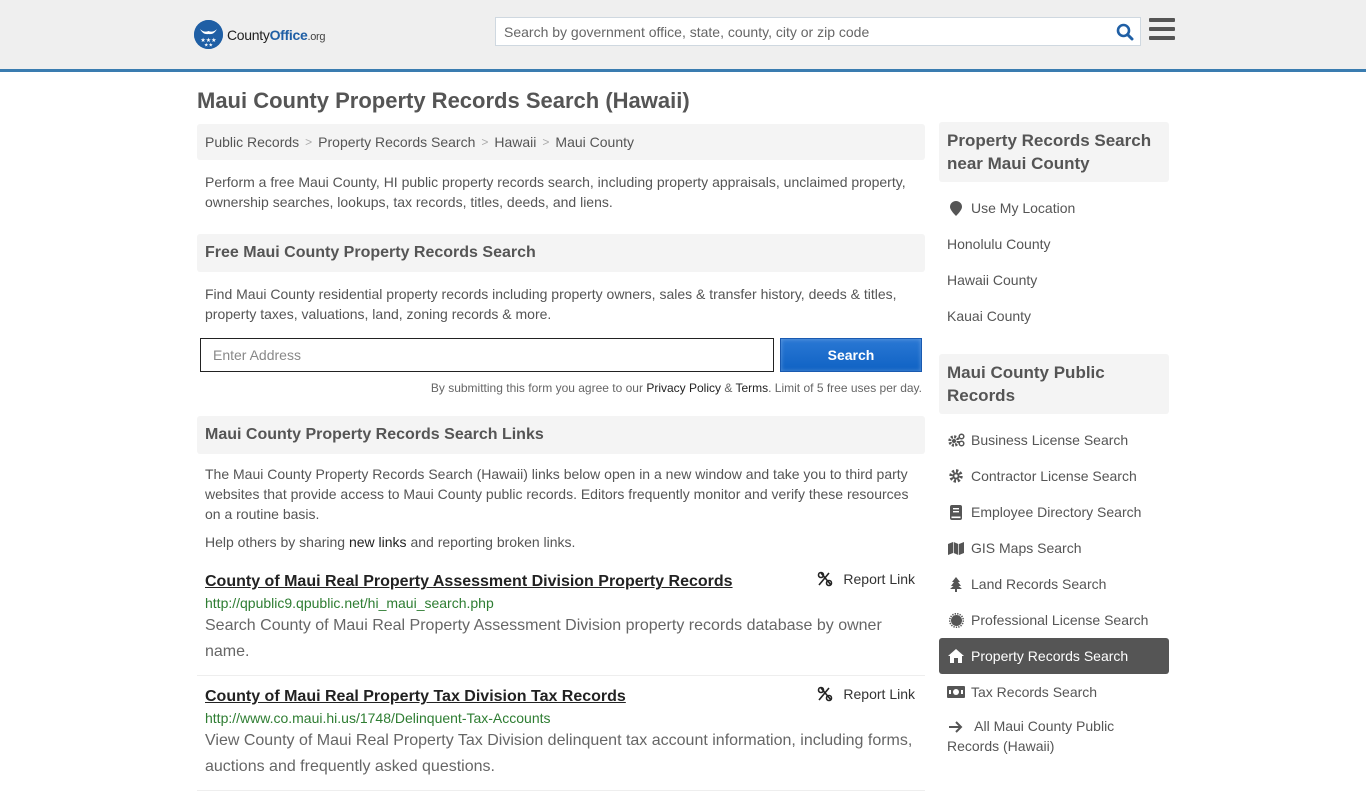 The image size is (1366, 791). What do you see at coordinates (1038, 584) in the screenshot?
I see `sidebar-link: Land Records Search` at bounding box center [1038, 584].